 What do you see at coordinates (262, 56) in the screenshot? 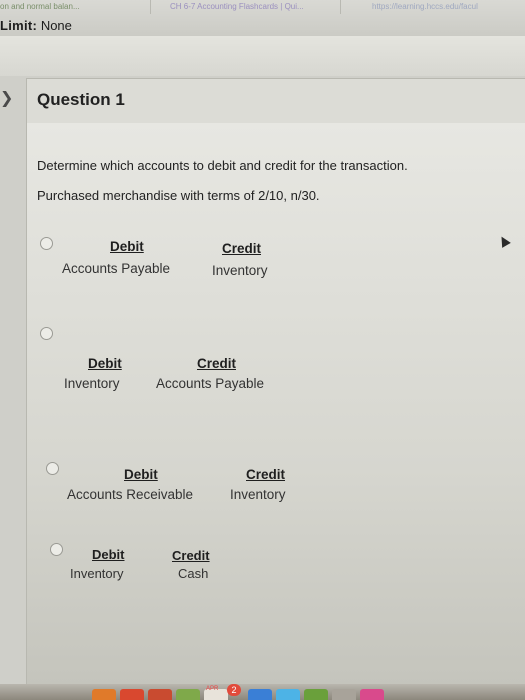
I see `content-band` at bounding box center [262, 56].